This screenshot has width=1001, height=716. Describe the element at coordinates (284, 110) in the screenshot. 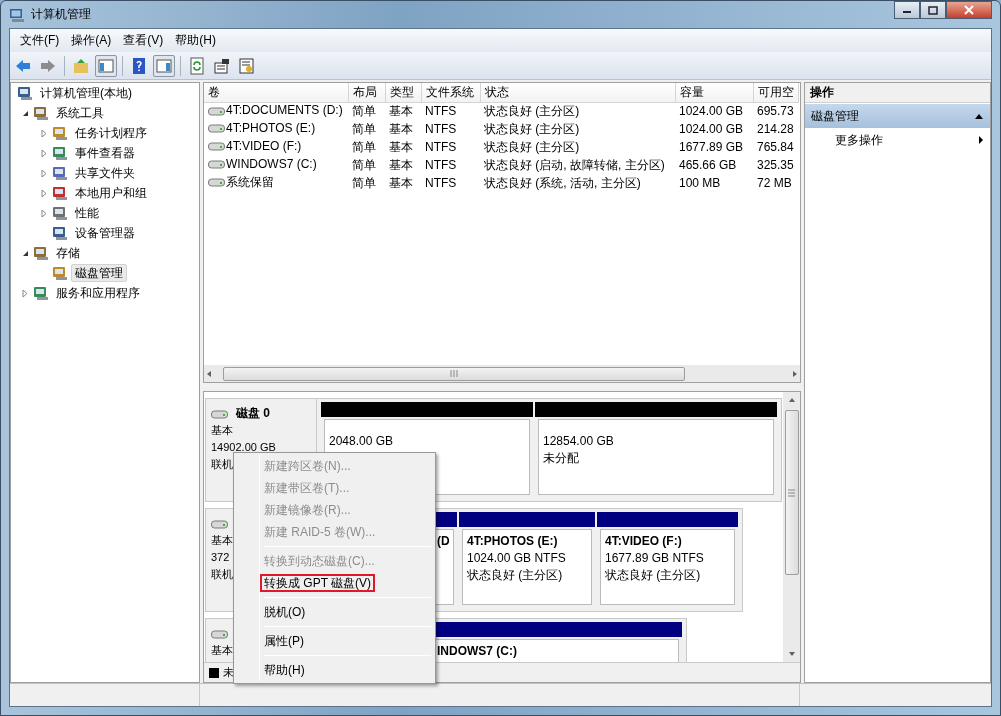

I see `table-cell: 4T:DOCUMENTS (D:)` at that location.